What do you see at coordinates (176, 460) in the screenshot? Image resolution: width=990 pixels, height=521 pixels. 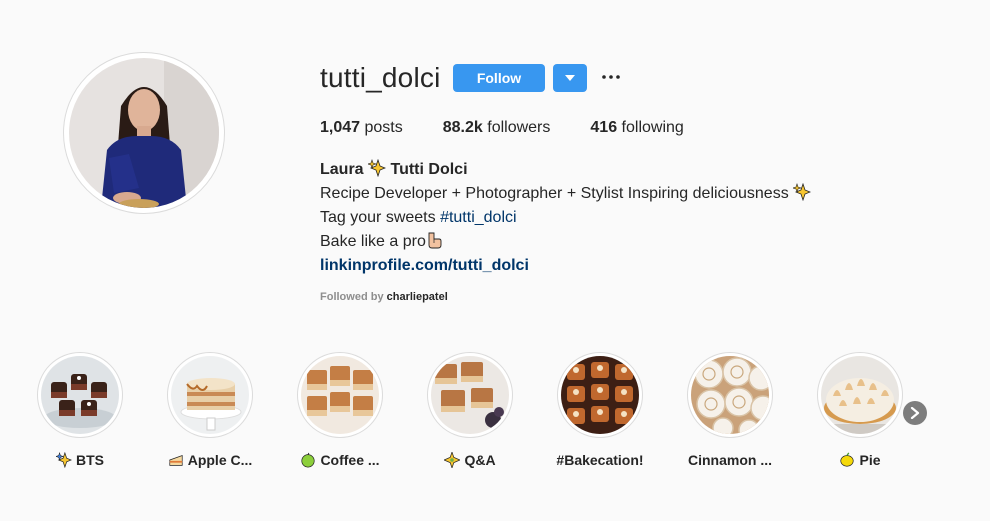 I see `cake-icon` at bounding box center [176, 460].